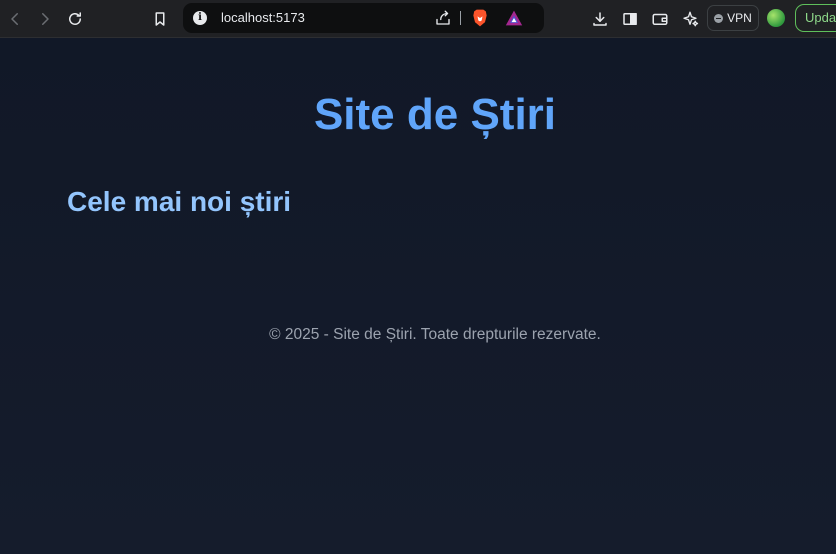 This screenshot has height=554, width=836. Describe the element at coordinates (480, 18) in the screenshot. I see `brave-shields-icon` at that location.